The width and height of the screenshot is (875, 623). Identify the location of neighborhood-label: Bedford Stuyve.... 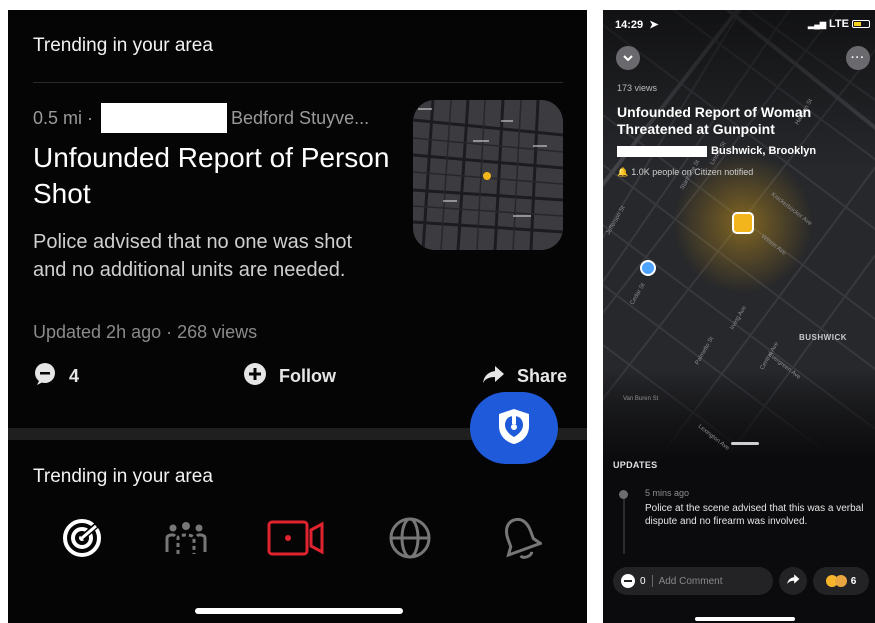
(300, 117).